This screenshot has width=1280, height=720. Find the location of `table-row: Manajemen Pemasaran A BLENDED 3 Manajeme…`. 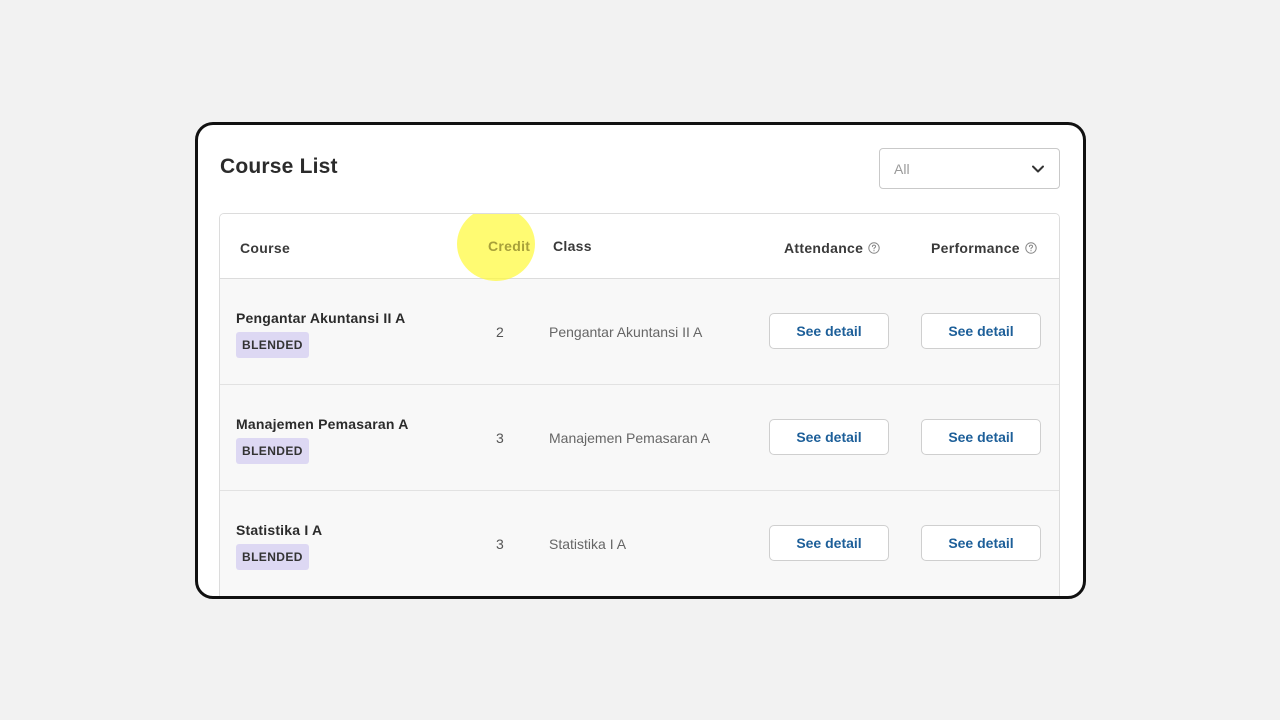

table-row: Manajemen Pemasaran A BLENDED 3 Manajeme… is located at coordinates (639, 438).